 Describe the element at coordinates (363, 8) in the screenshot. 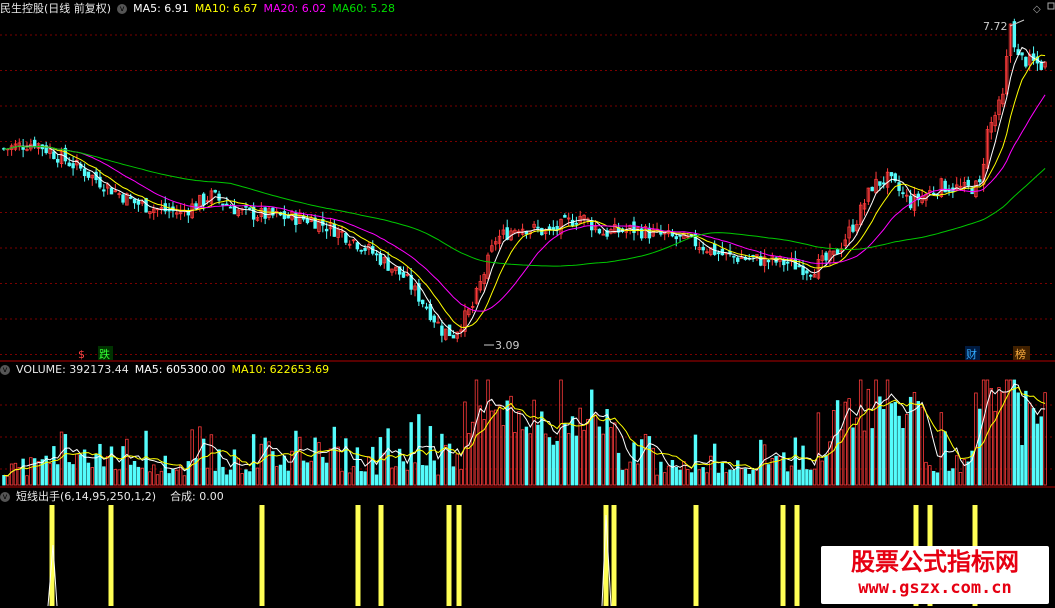

I see `ma60-value: MA60: 5.28` at that location.